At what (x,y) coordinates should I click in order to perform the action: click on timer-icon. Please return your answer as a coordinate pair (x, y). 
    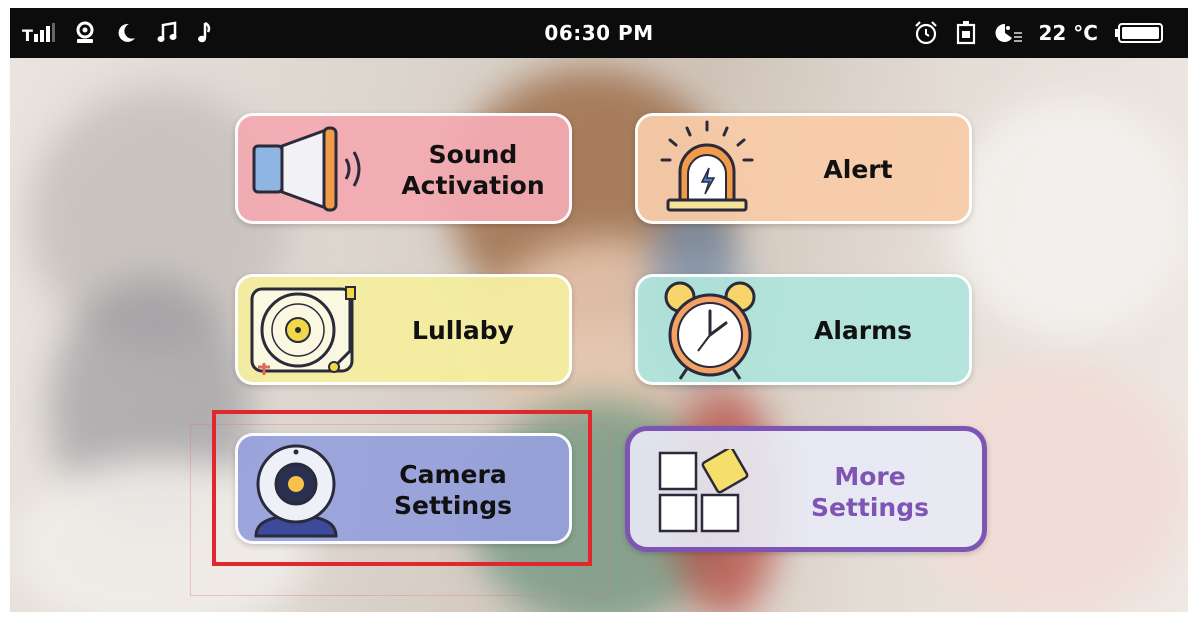
    Looking at the image, I should click on (966, 33).